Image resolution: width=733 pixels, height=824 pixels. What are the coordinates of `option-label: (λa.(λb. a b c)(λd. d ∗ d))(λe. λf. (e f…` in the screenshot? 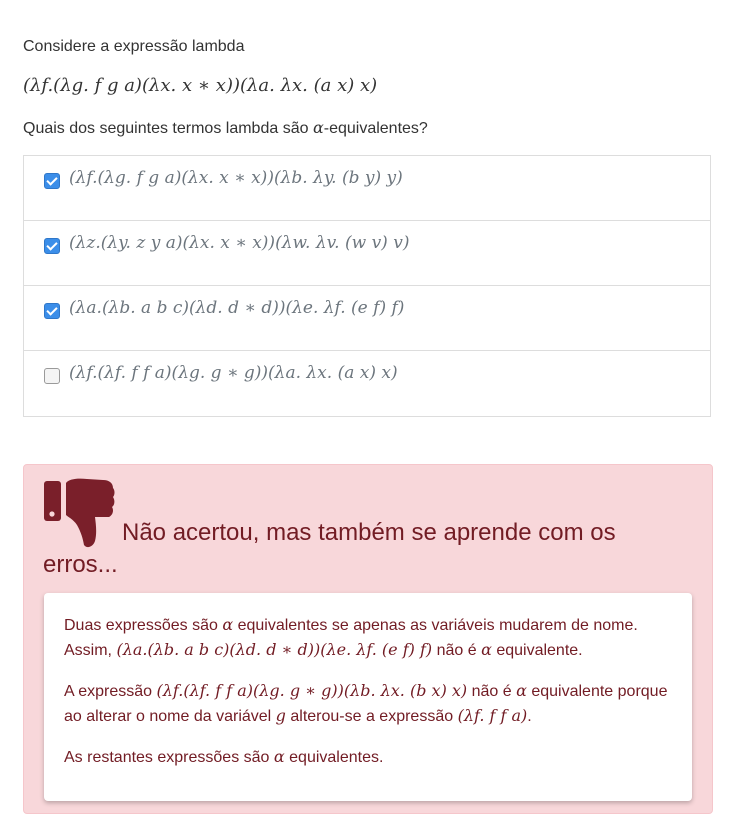 It's located at (237, 308).